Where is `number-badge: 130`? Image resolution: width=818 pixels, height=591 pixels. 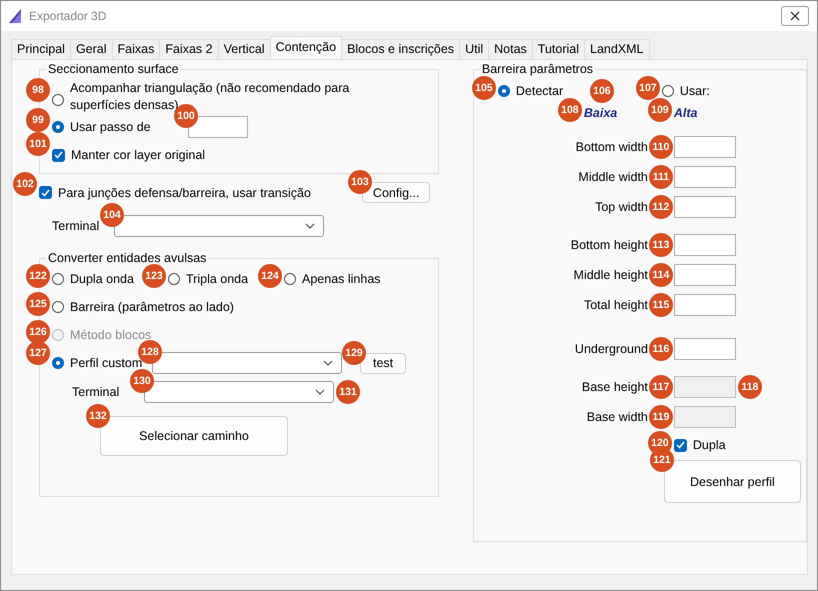 number-badge: 130 is located at coordinates (142, 381).